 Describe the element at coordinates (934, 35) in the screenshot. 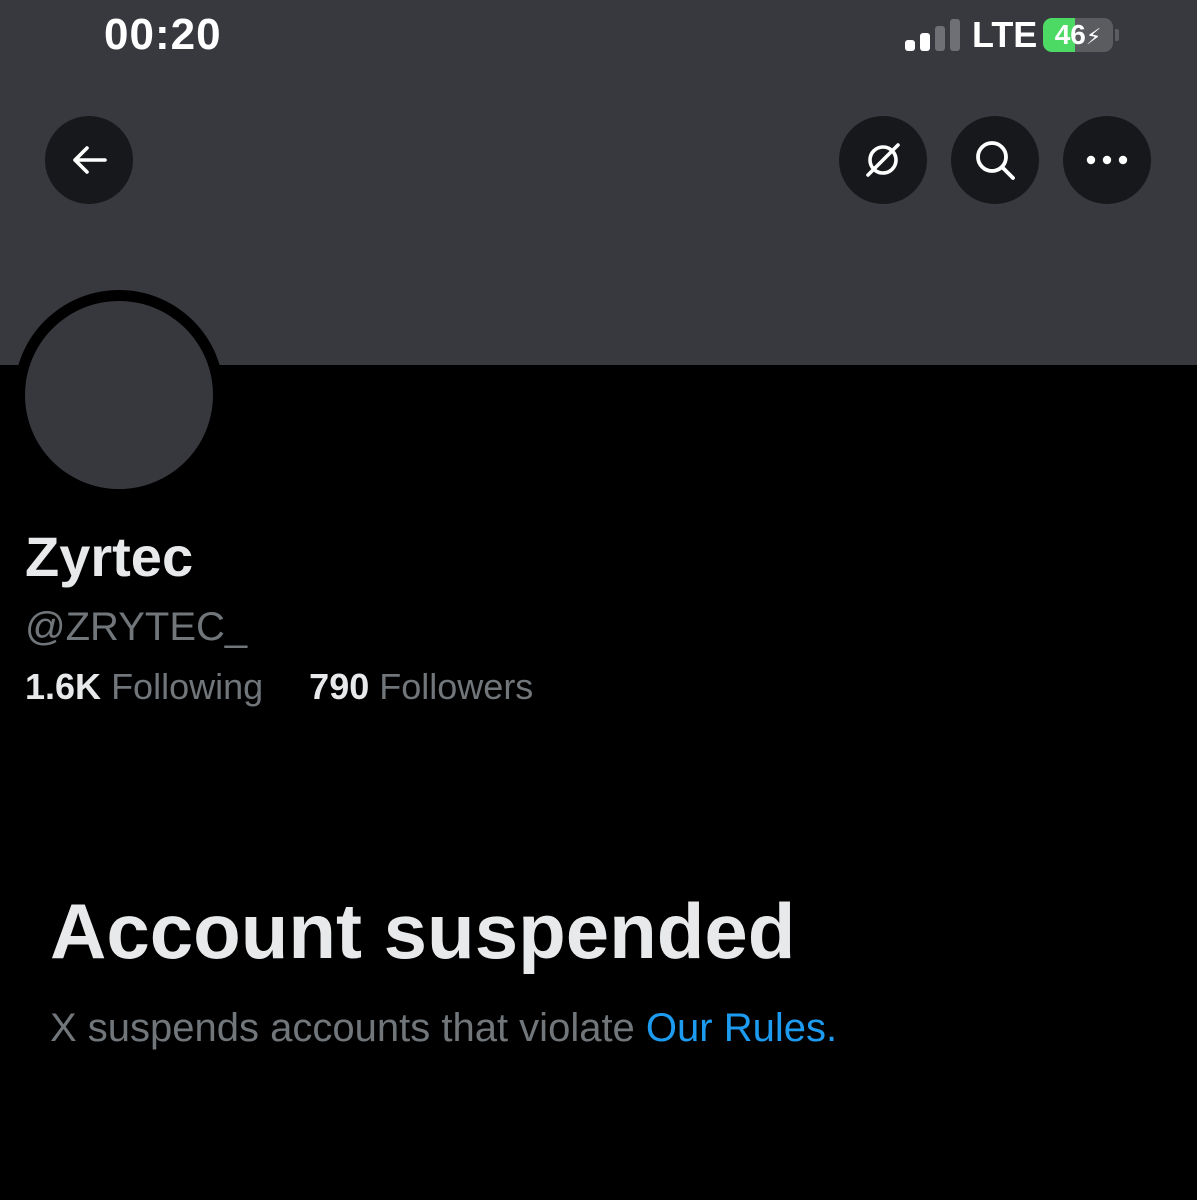

I see `signal-icon` at that location.